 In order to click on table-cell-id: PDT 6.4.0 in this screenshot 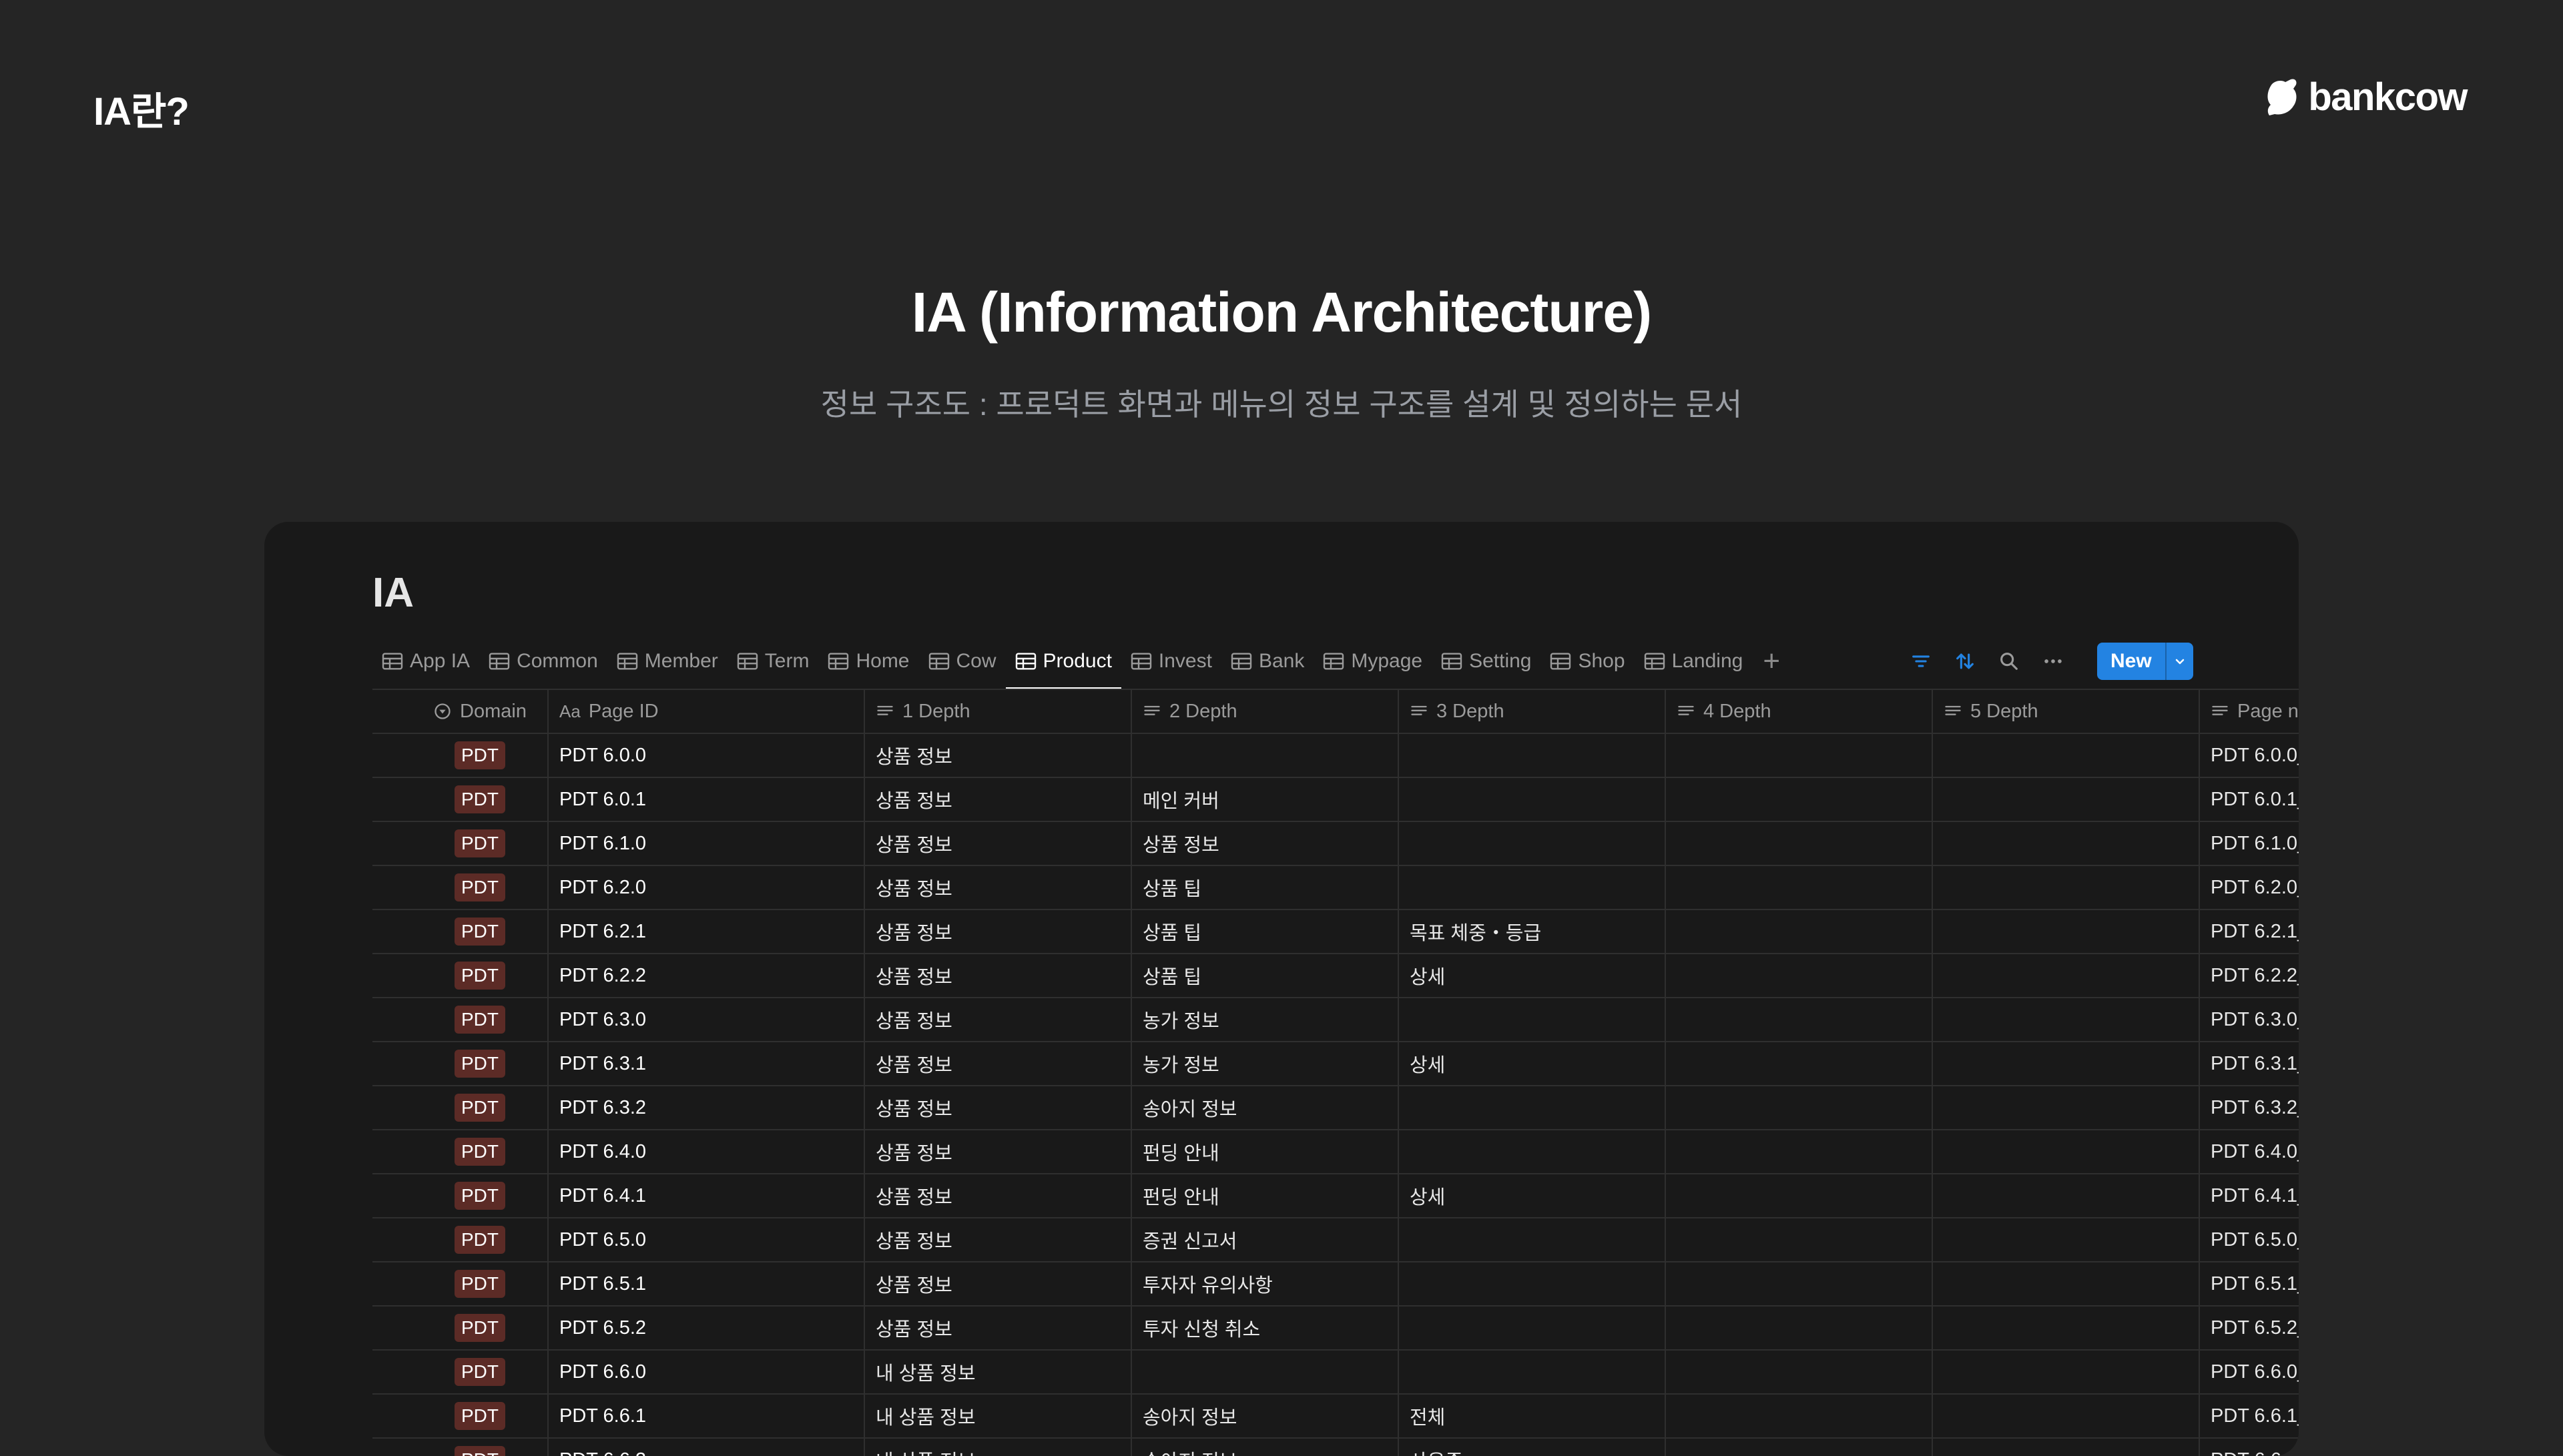, I will do `click(707, 1151)`.